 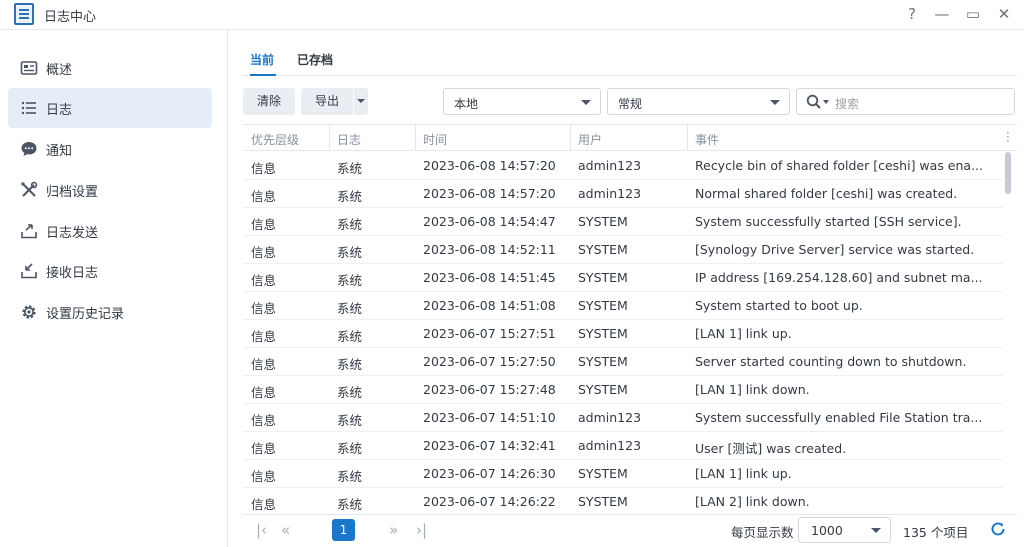 What do you see at coordinates (72, 273) in the screenshot?
I see `sidebar-item-label: 接收日志` at bounding box center [72, 273].